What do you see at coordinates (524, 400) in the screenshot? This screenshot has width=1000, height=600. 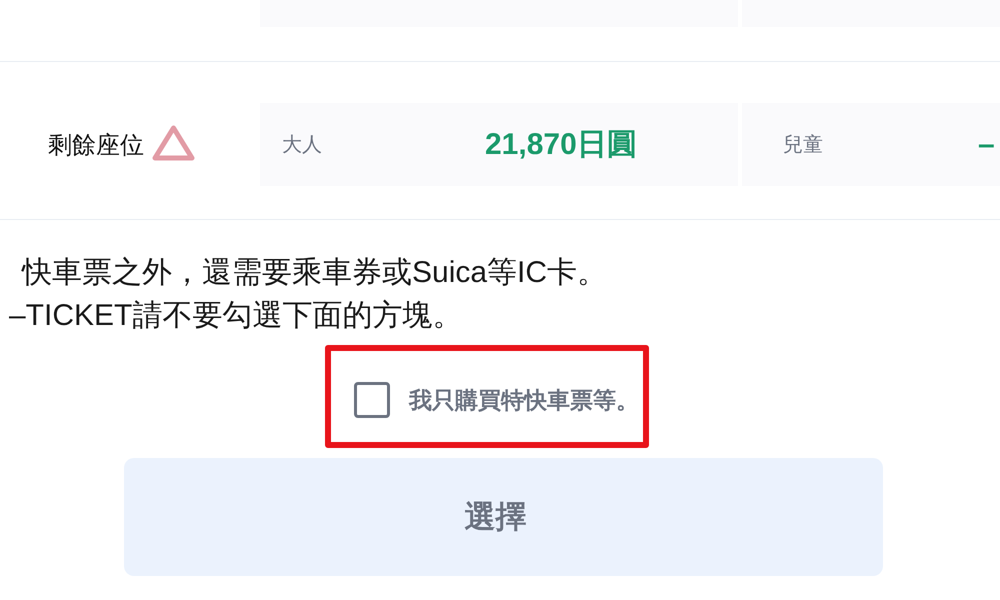 I see `checkbox-label: 我只購買特快車票等。` at bounding box center [524, 400].